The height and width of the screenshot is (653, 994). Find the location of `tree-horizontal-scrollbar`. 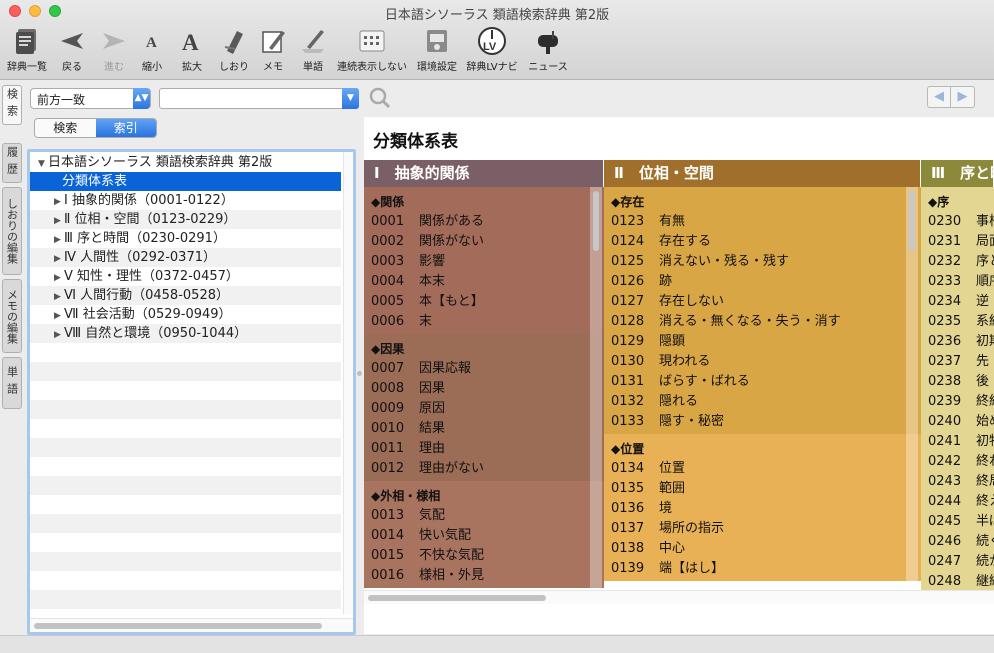

tree-horizontal-scrollbar is located at coordinates (191, 625).